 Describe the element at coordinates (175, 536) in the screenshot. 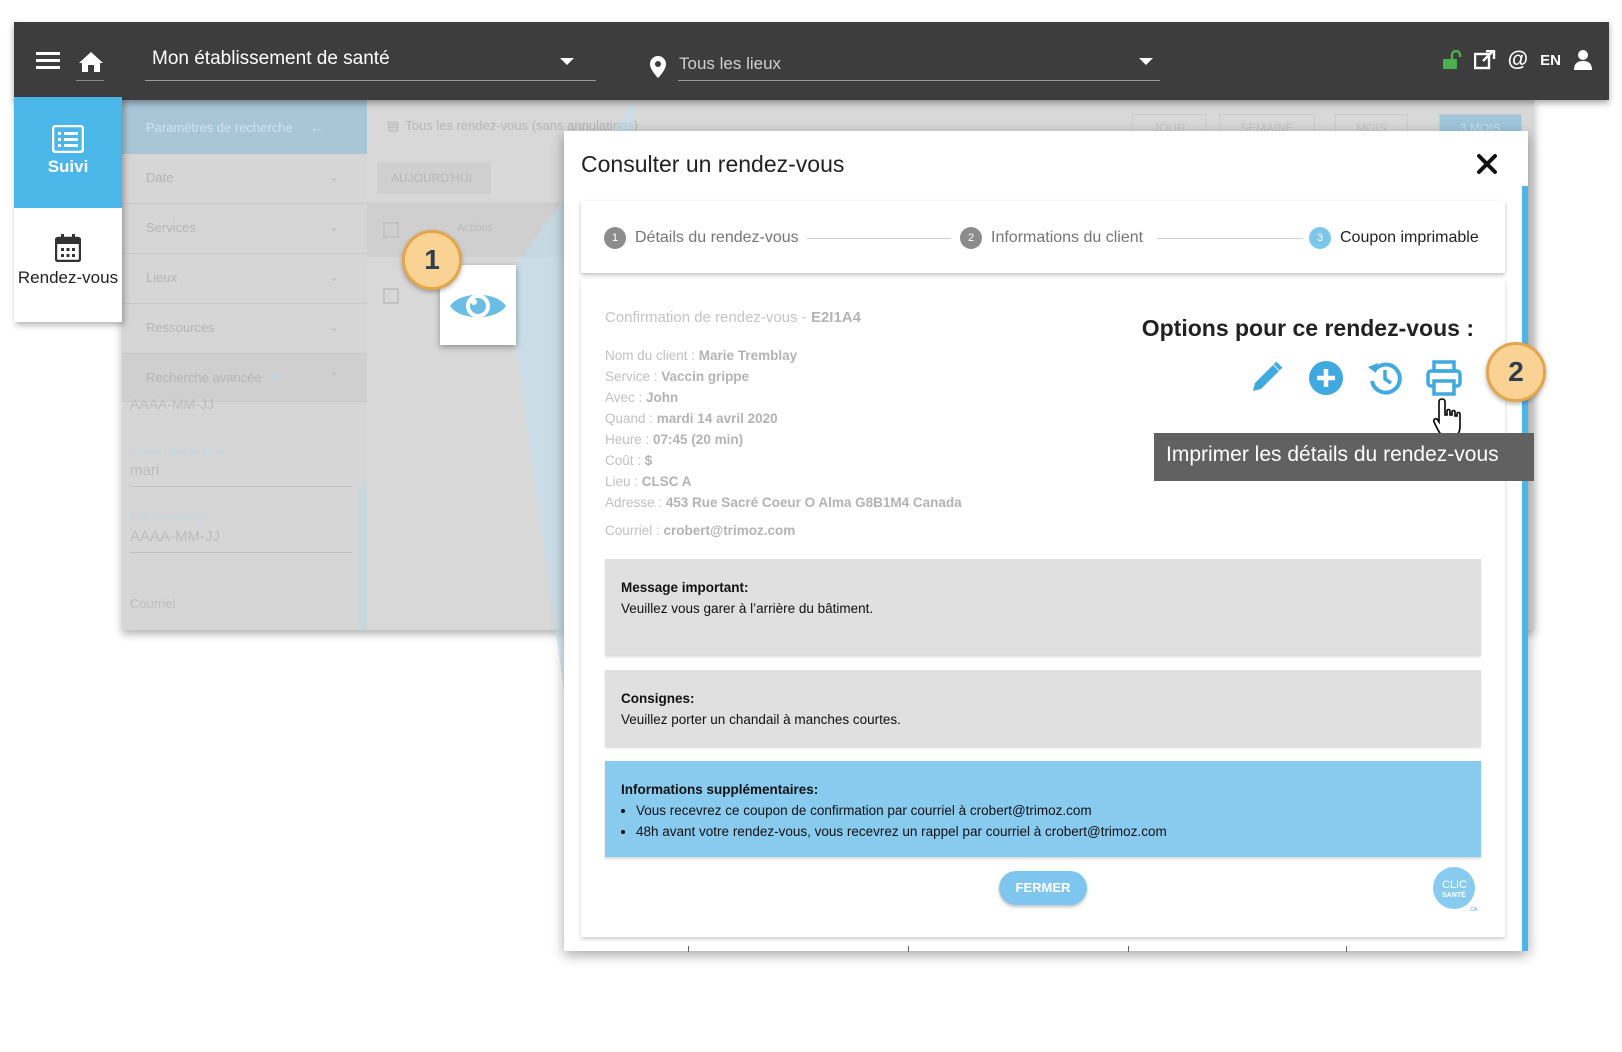

I see `birthdate-input: AAAA-MM-JJ` at that location.